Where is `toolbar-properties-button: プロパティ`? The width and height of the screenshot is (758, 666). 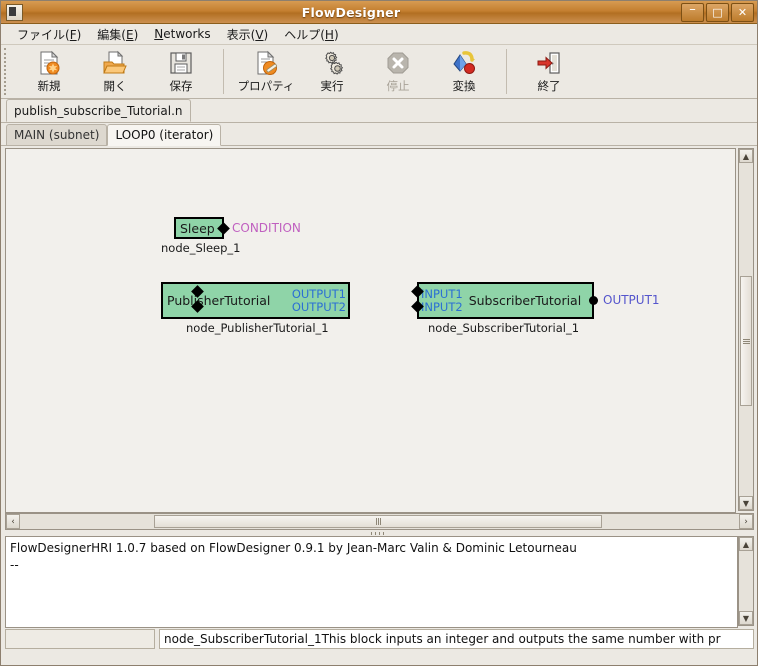
toolbar-properties-button: プロパティ is located at coordinates (266, 71).